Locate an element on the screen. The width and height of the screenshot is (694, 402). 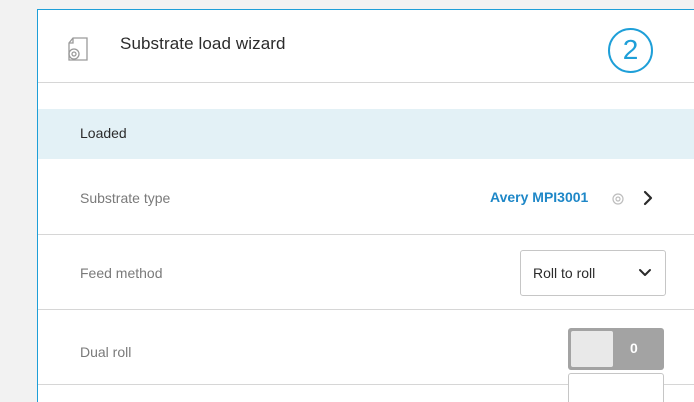
substrate-roll-icon is located at coordinates (78, 49).